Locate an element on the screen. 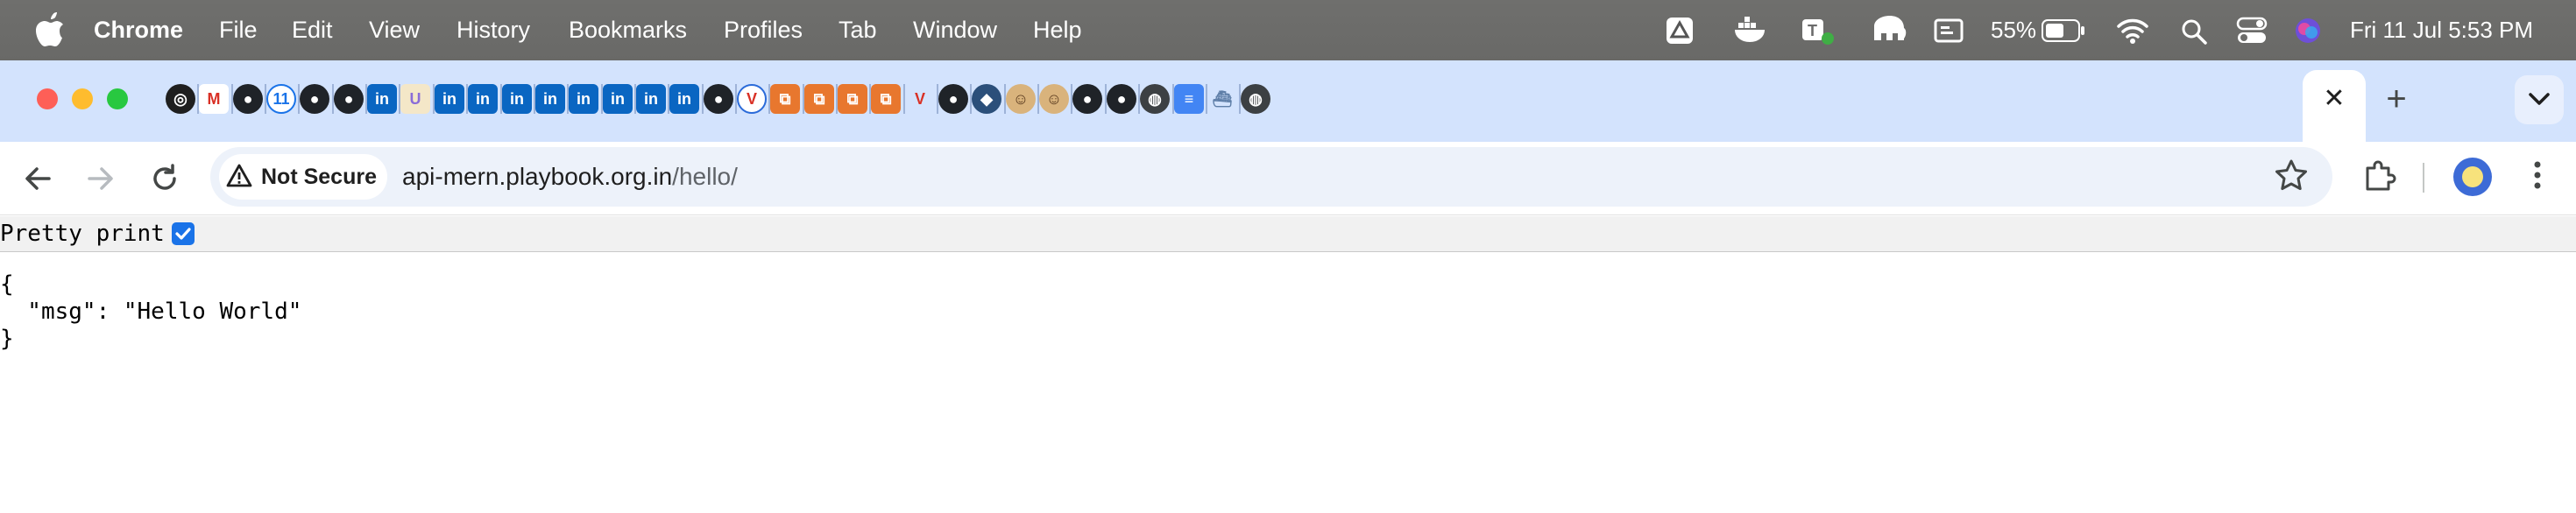 This screenshot has height=513, width=2576. pretty-print-bar is located at coordinates (1288, 234).